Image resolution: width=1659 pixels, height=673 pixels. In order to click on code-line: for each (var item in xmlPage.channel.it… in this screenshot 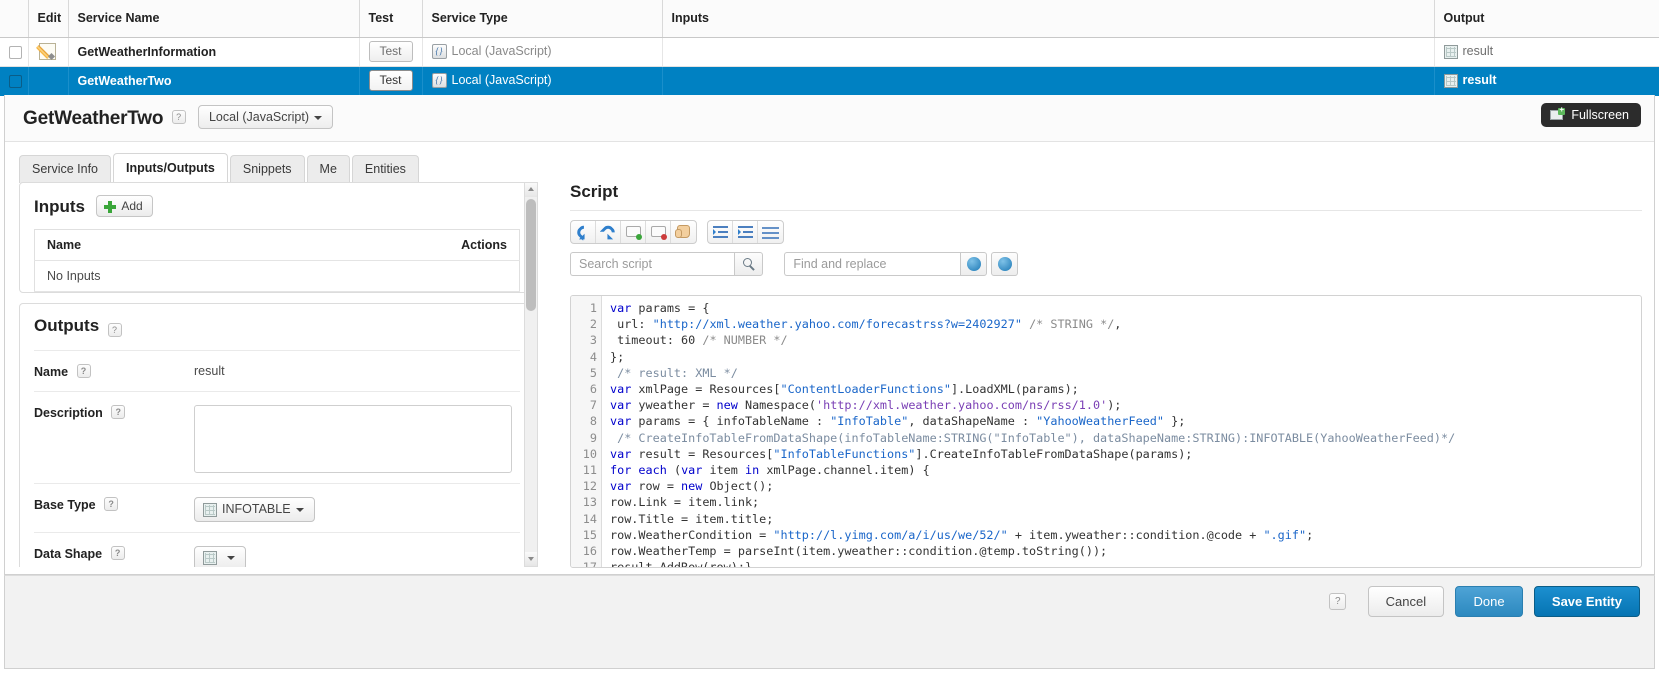, I will do `click(770, 470)`.